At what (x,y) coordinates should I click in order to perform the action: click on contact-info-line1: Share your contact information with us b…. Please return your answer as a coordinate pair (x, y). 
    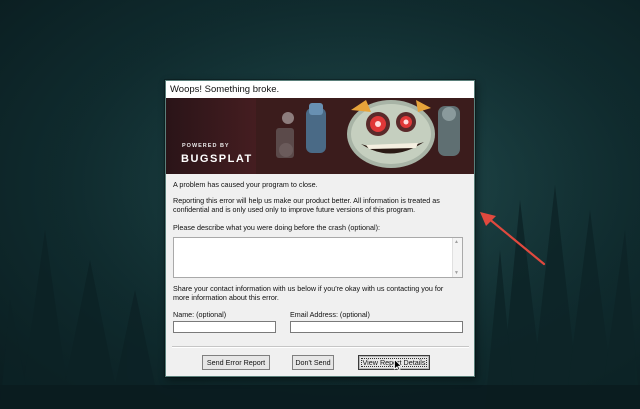
    Looking at the image, I should click on (308, 288).